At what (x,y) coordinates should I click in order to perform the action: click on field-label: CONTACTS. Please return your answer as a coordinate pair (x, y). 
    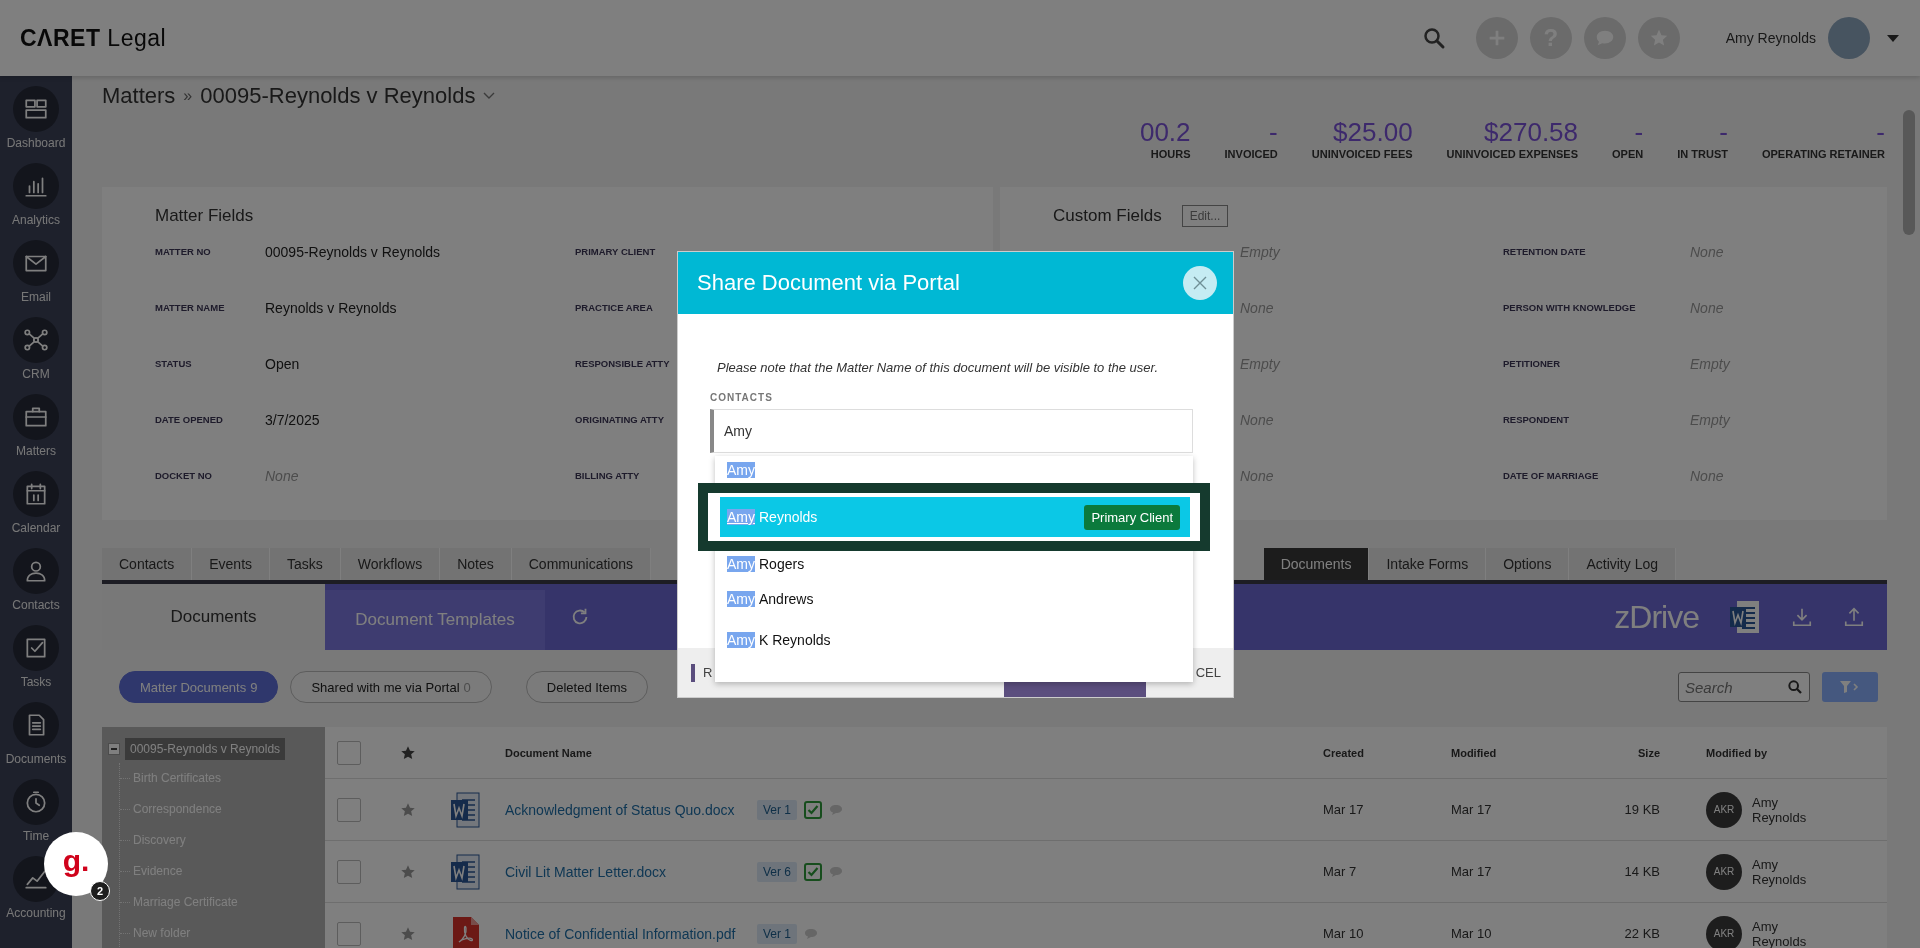
    Looking at the image, I should click on (742, 397).